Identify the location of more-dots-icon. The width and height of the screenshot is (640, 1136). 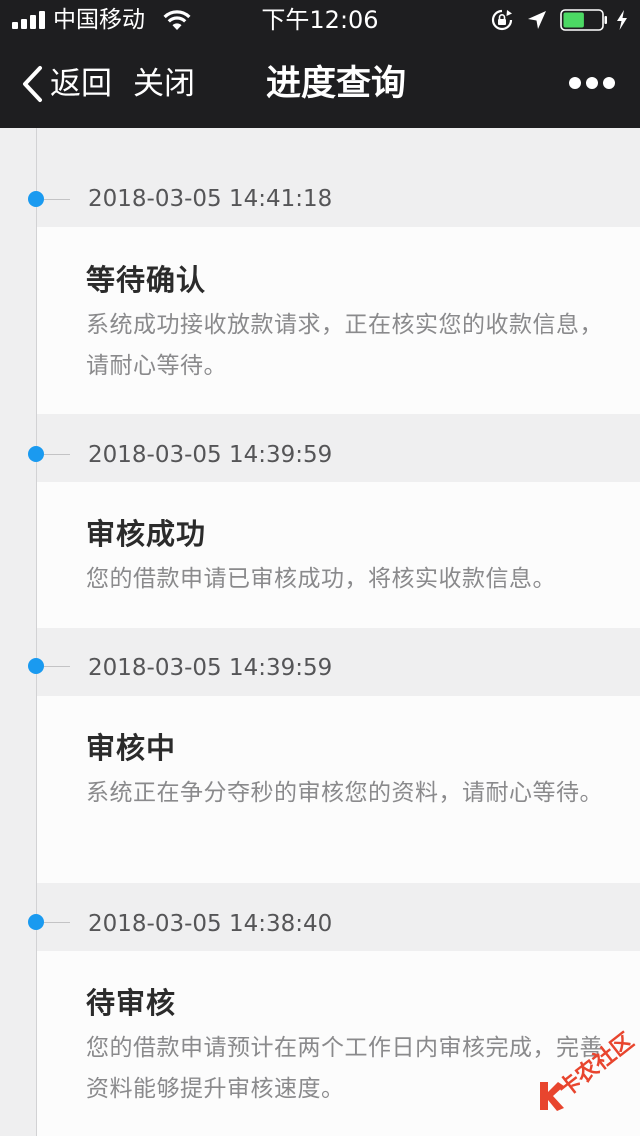
(591, 84).